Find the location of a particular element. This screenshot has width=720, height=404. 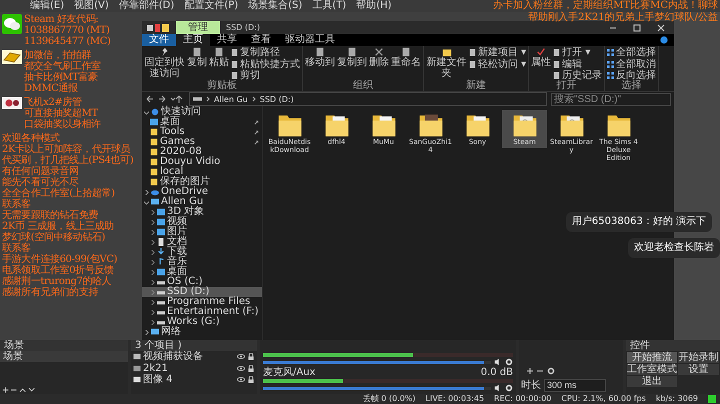

status-text: LIVE: 00:03:45 is located at coordinates (455, 399).